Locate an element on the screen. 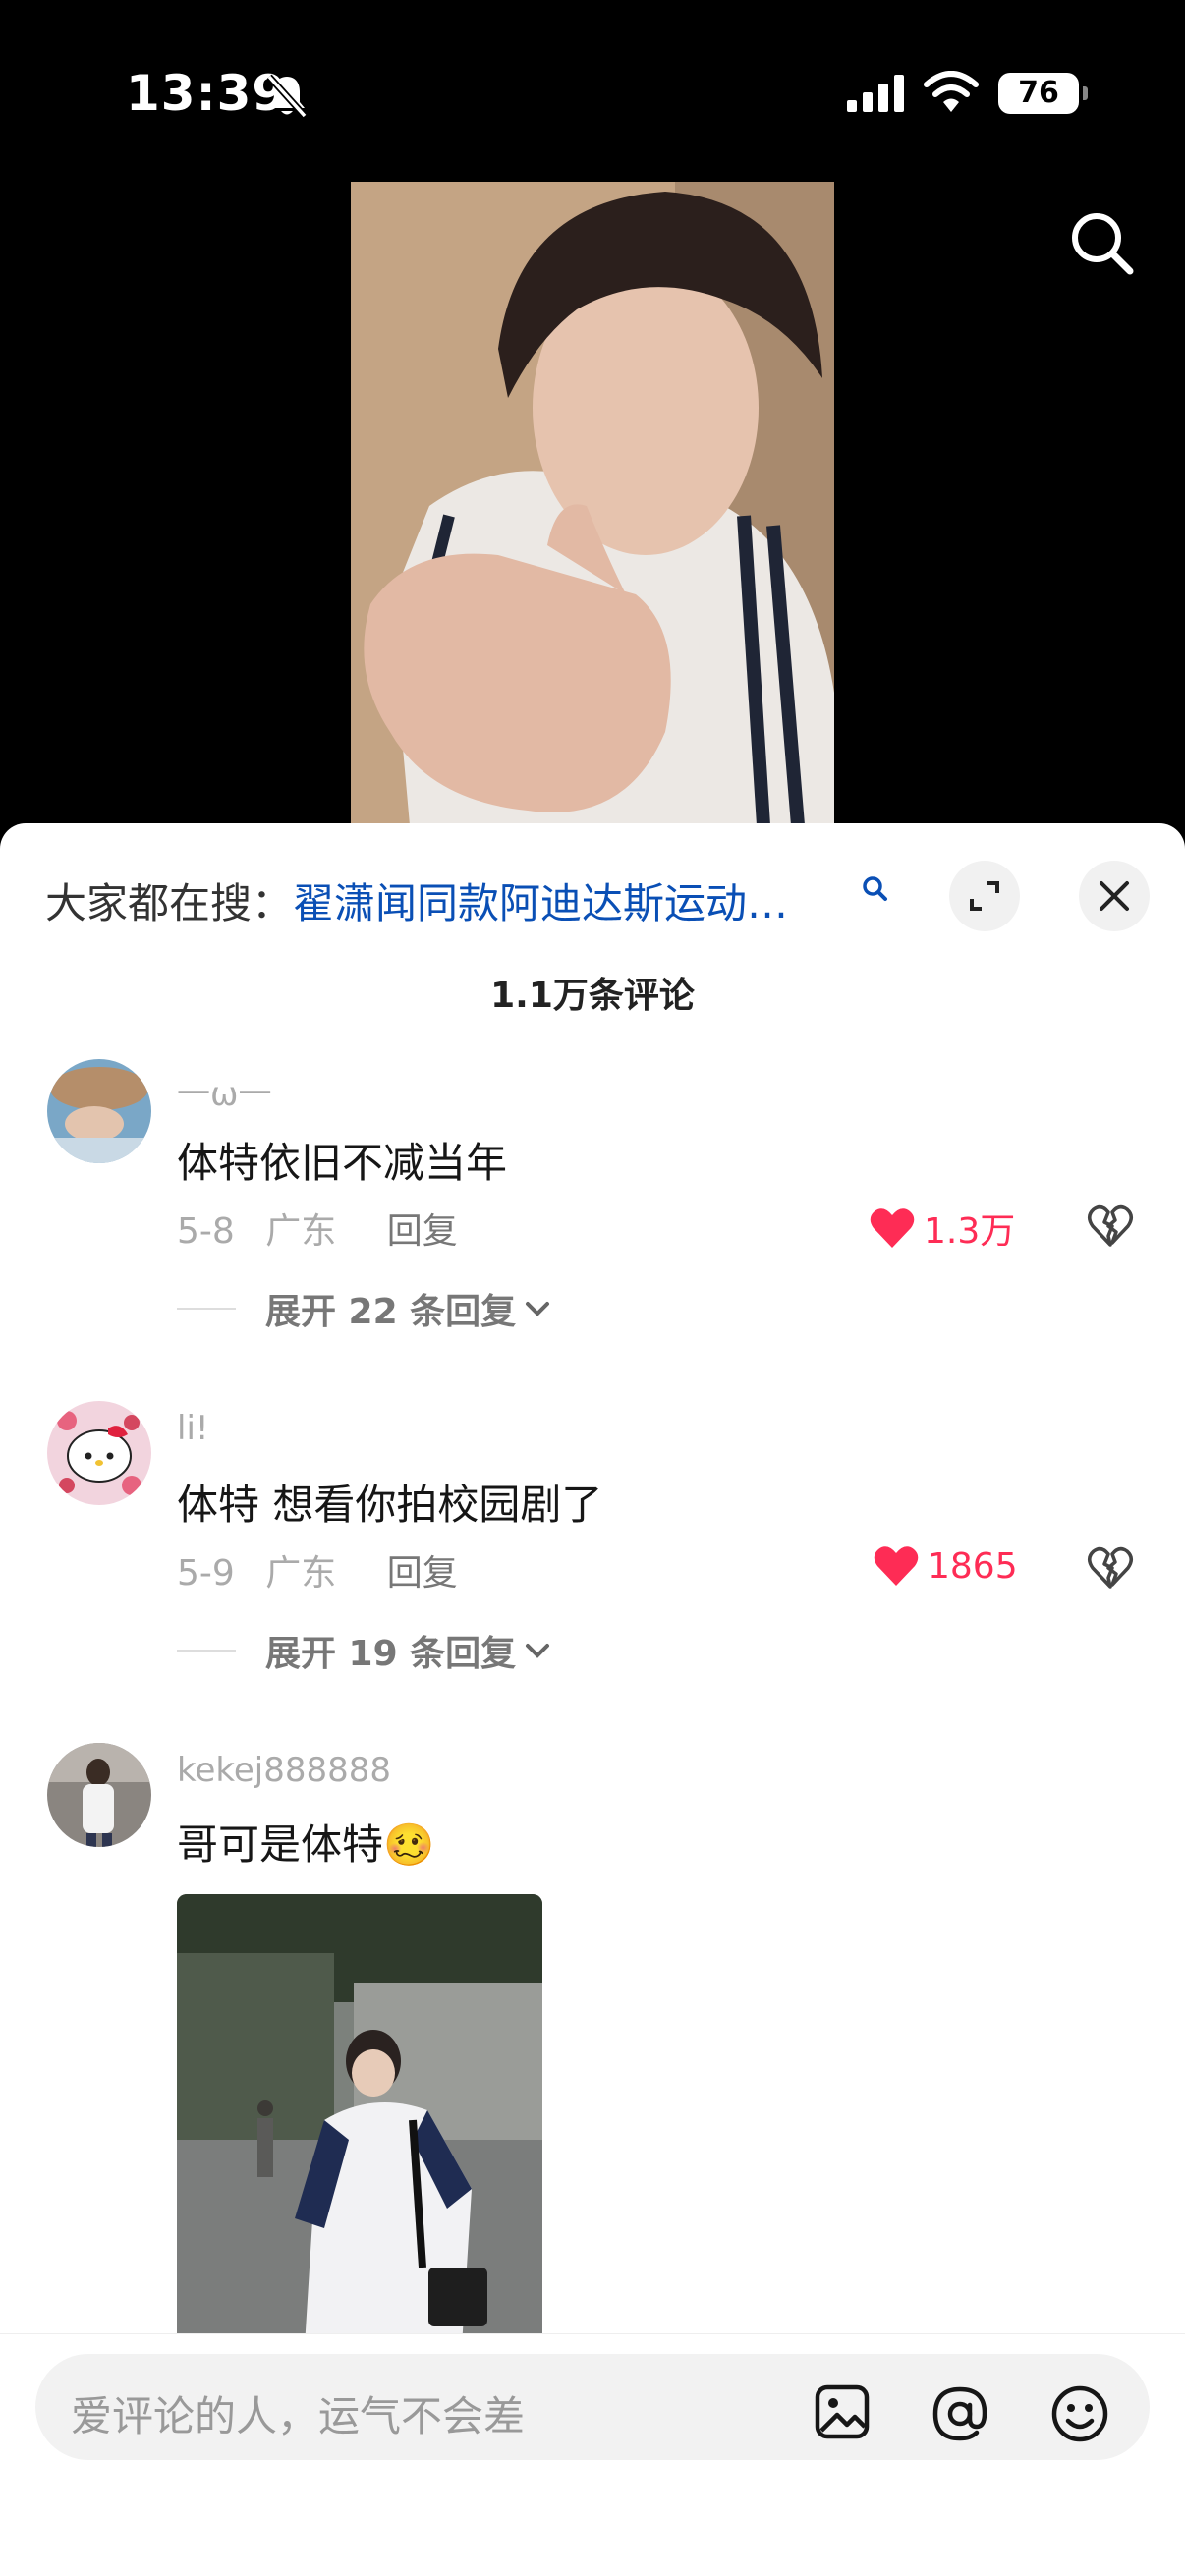 This screenshot has width=1185, height=2576. hot-search-prefix: 大家都在搜： is located at coordinates (169, 903).